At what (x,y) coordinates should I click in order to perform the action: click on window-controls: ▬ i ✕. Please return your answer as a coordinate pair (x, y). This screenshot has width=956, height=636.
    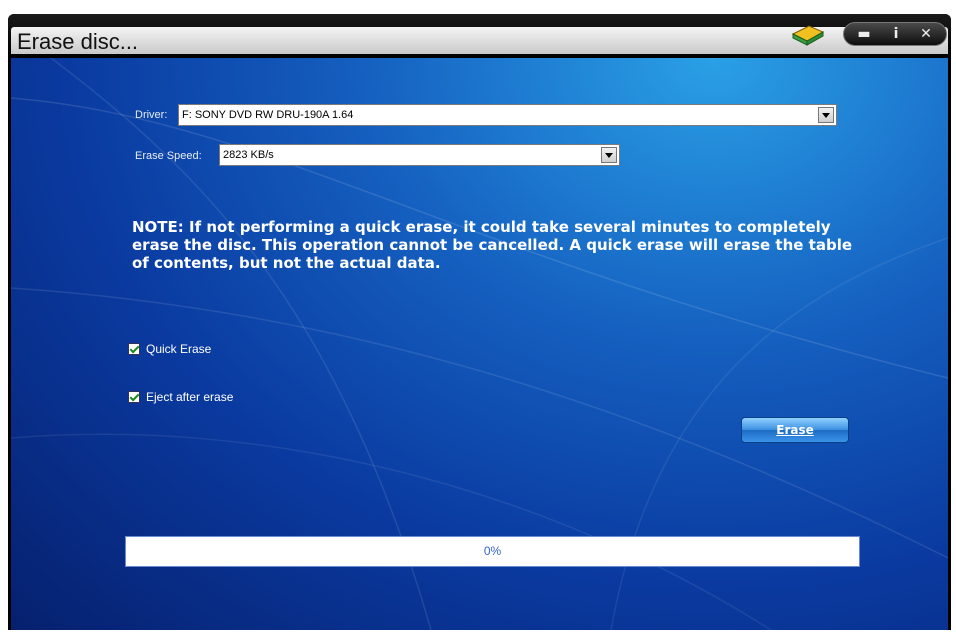
    Looking at the image, I should click on (895, 34).